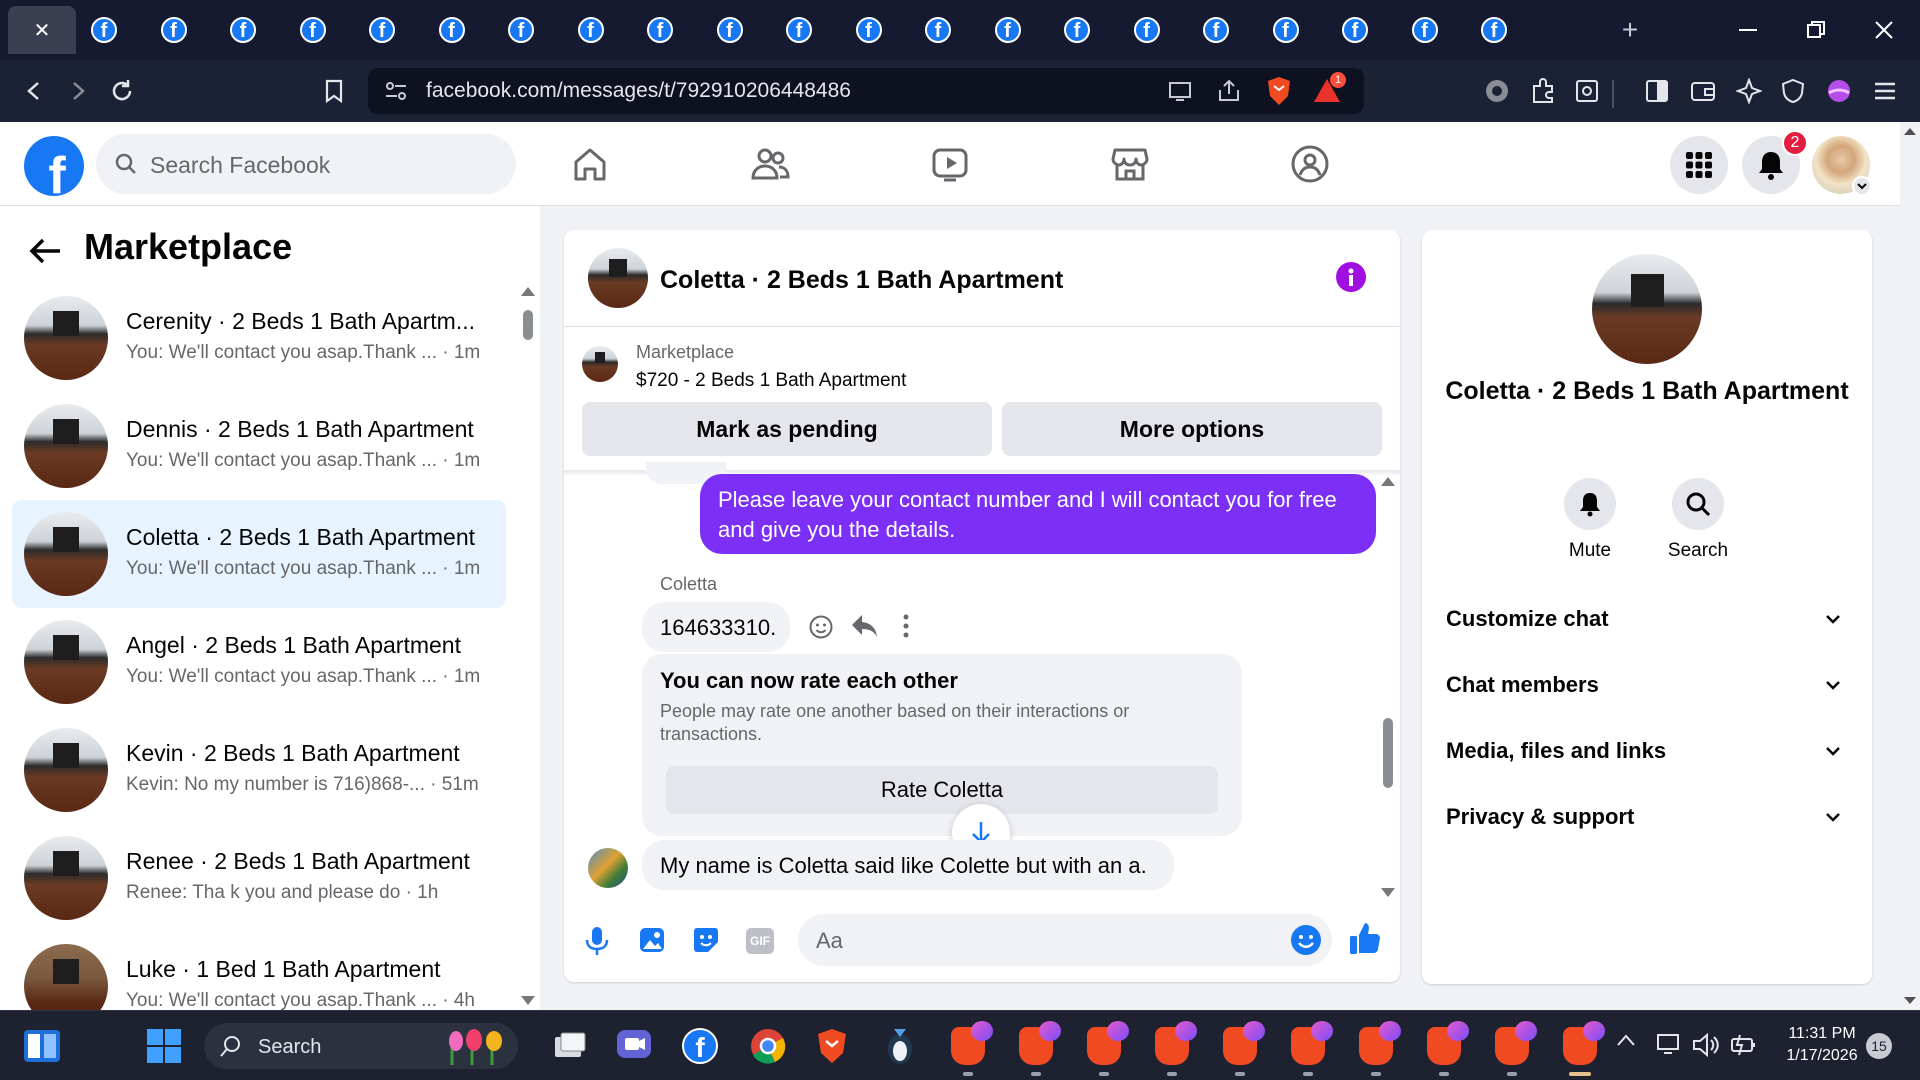  What do you see at coordinates (608, 868) in the screenshot?
I see `sender-avatar` at bounding box center [608, 868].